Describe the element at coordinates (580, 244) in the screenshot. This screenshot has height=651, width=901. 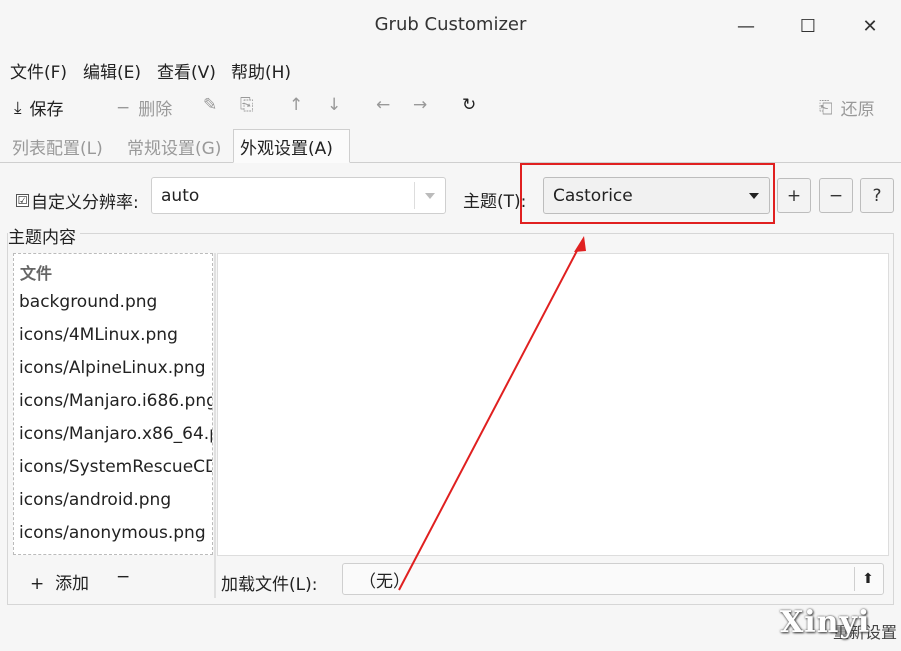
I see `arrow-head` at that location.